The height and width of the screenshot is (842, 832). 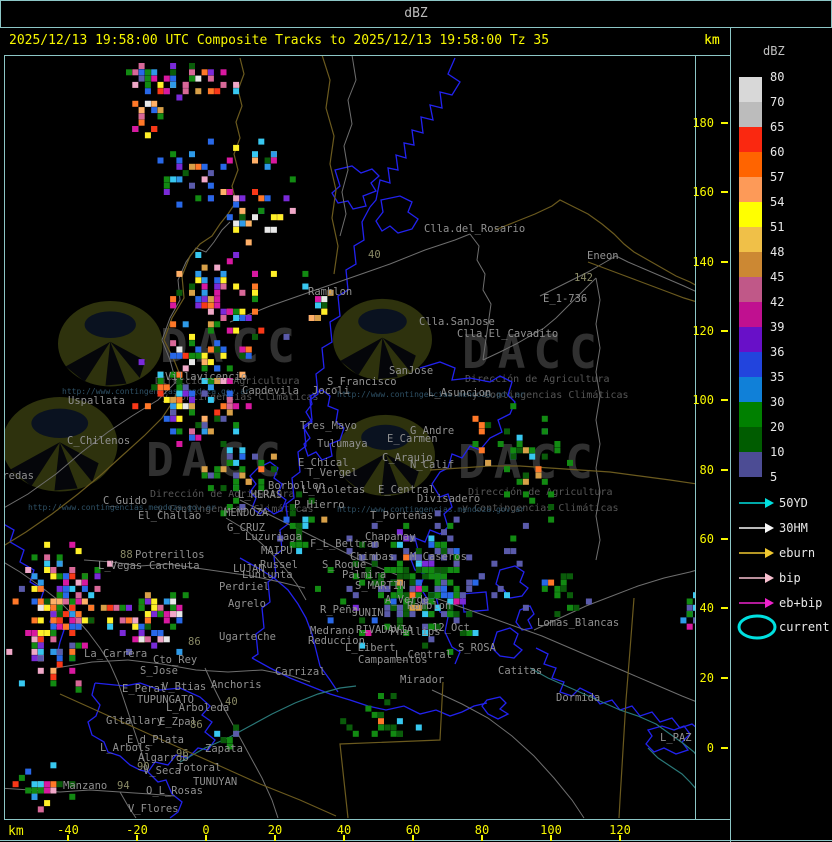 I want to click on map-road-line, so click(x=508, y=754).